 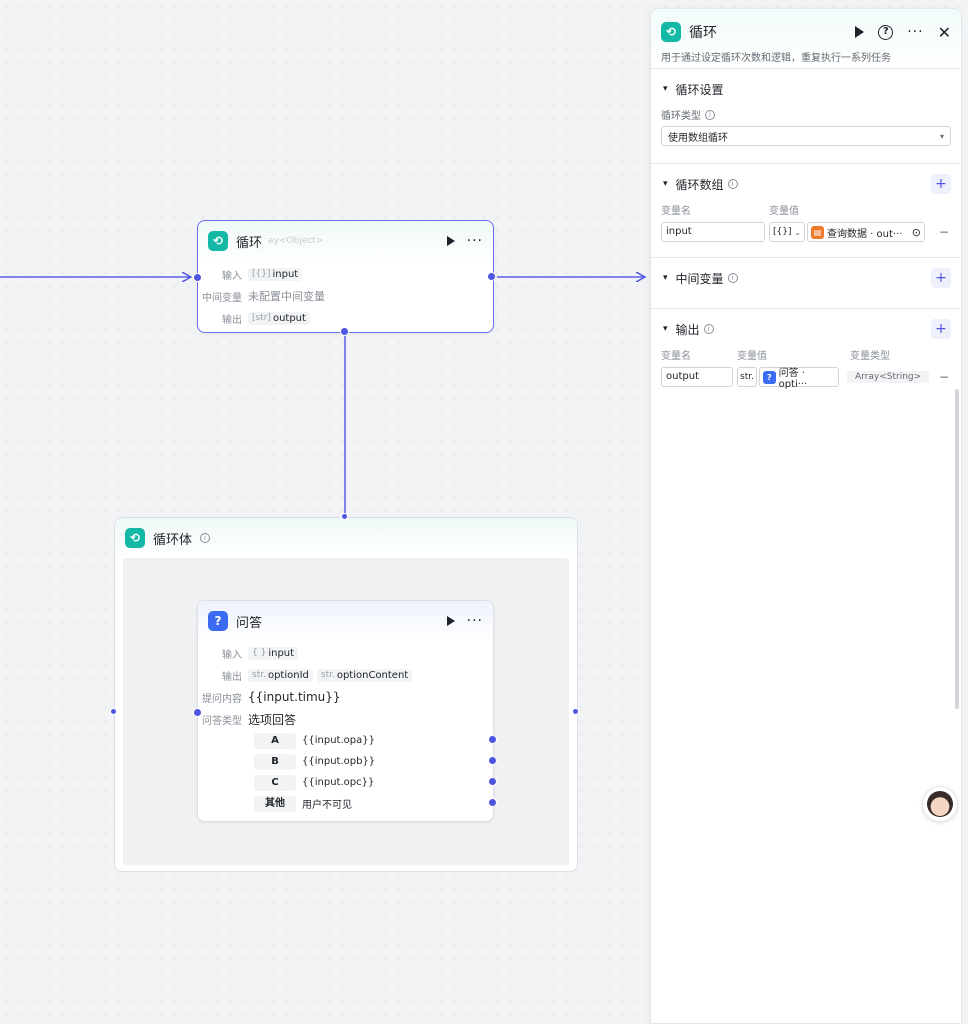 What do you see at coordinates (271, 697) in the screenshot?
I see `qa-question-row: 提问内容 {{input.timu}}` at bounding box center [271, 697].